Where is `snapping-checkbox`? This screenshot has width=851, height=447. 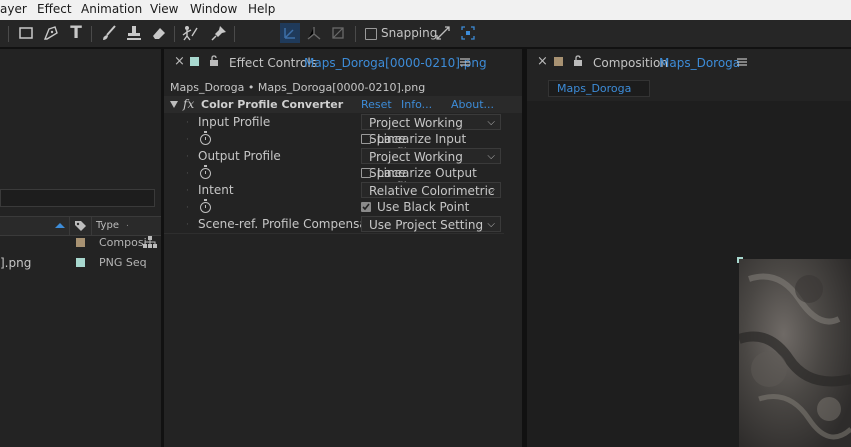
snapping-checkbox is located at coordinates (371, 34).